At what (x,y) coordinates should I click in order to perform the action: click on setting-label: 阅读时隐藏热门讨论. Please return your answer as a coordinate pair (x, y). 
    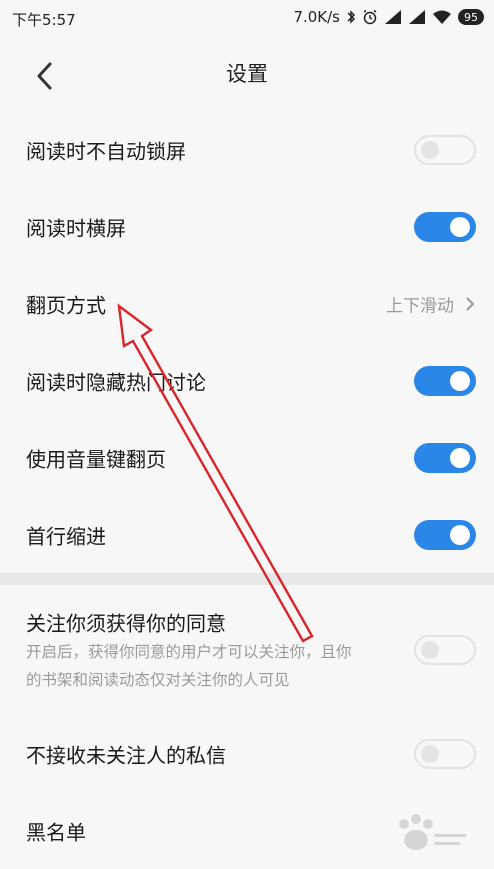
    Looking at the image, I should click on (116, 382).